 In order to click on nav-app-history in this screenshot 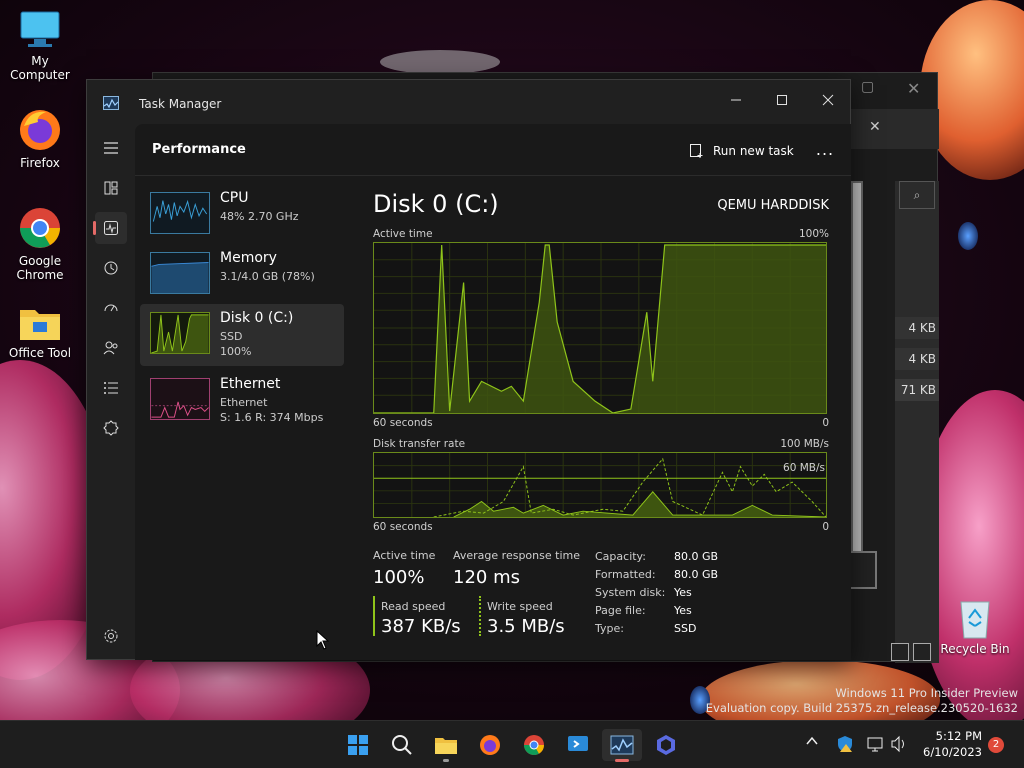, I will do `click(111, 268)`.